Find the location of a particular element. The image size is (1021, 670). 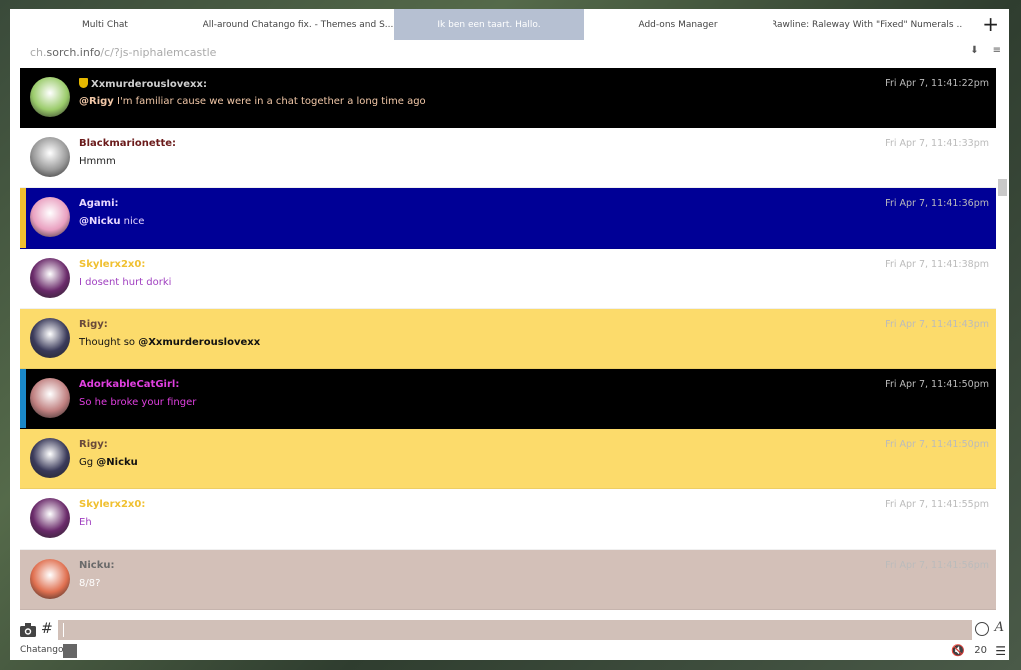

message-text: Eh is located at coordinates (85, 522).